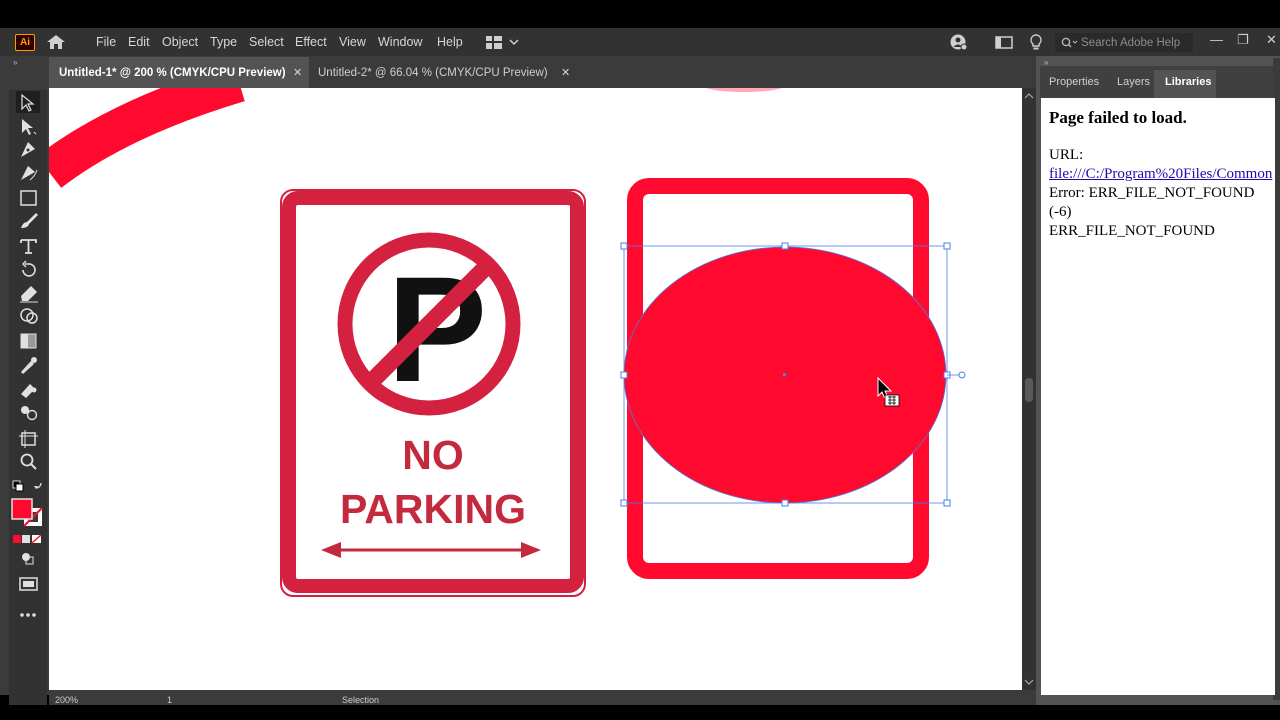  I want to click on tab-libraries: Libraries, so click(1188, 82).